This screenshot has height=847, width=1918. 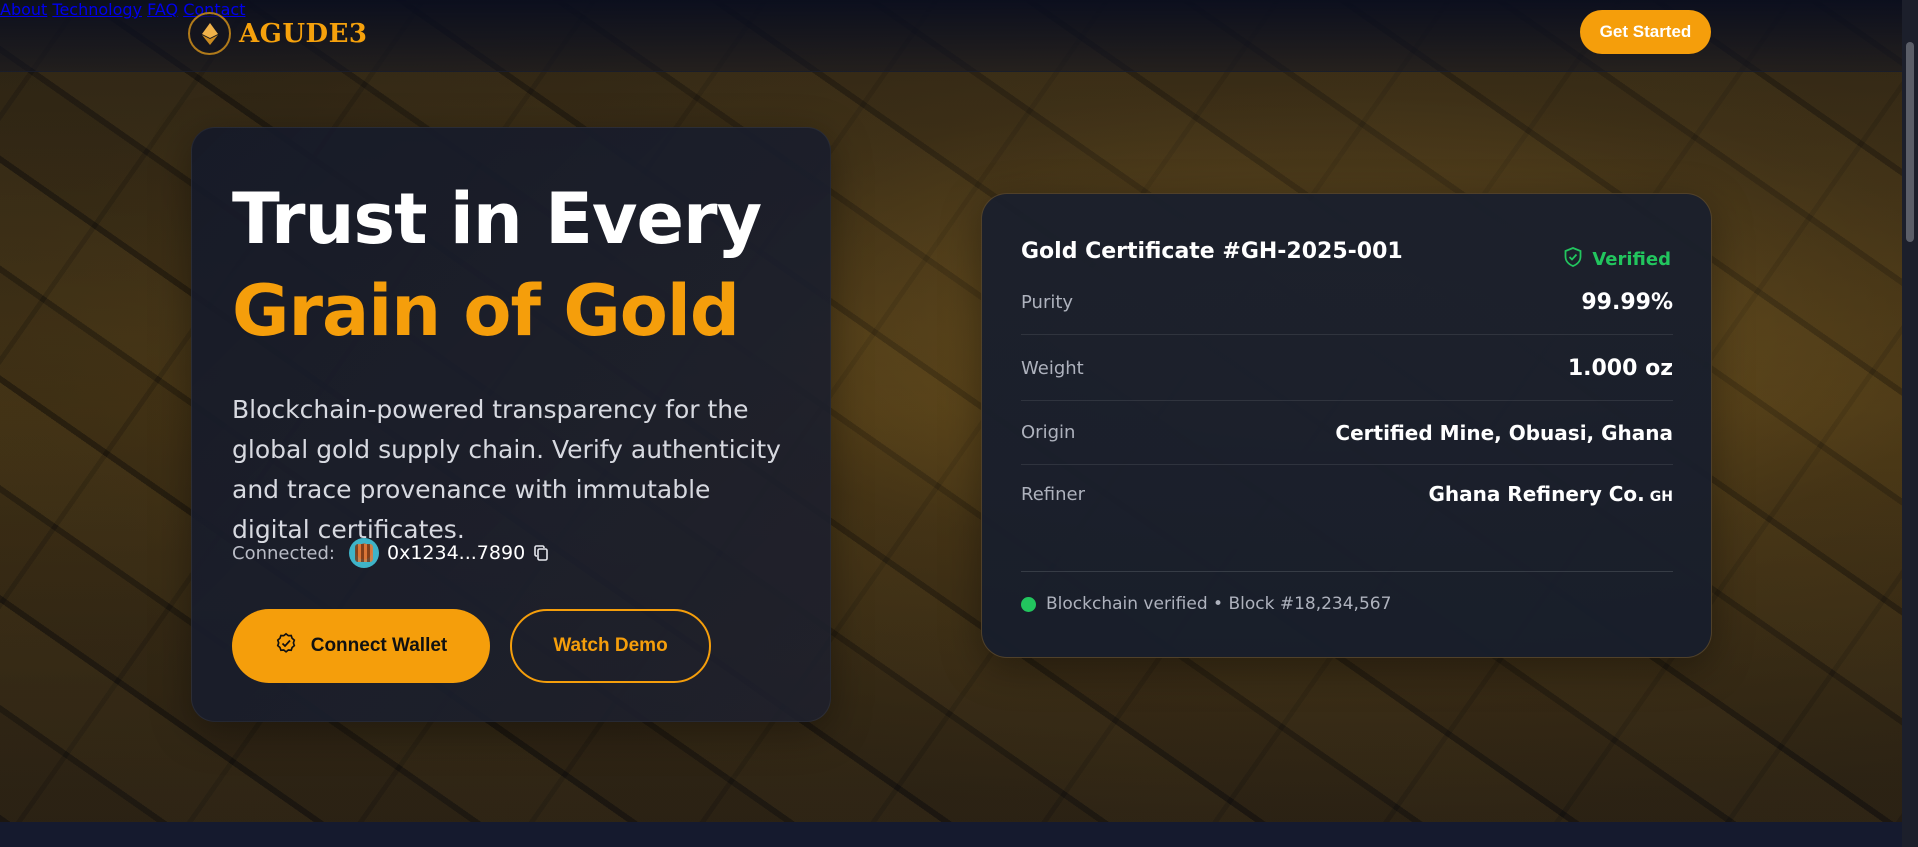 I want to click on shield-check-icon, so click(x=1573, y=259).